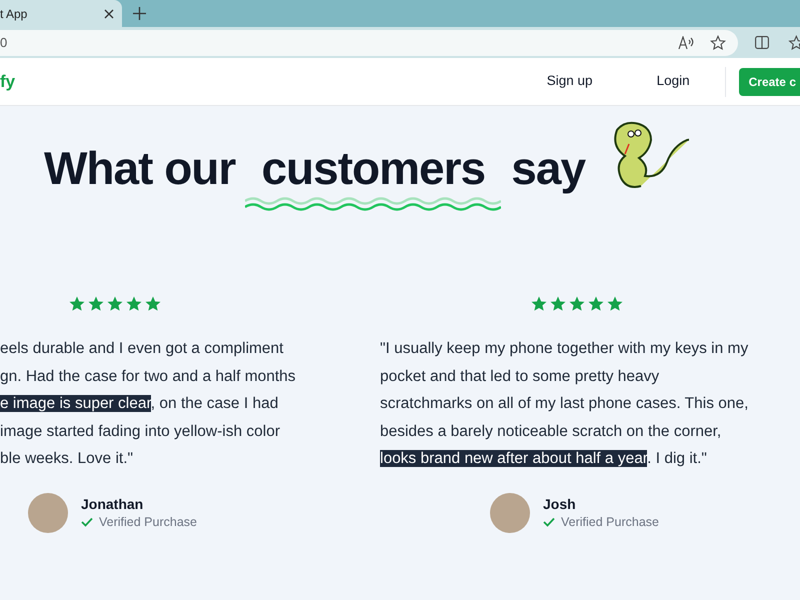 The image size is (800, 600). Describe the element at coordinates (112, 503) in the screenshot. I see `author-name: Jonathan` at that location.